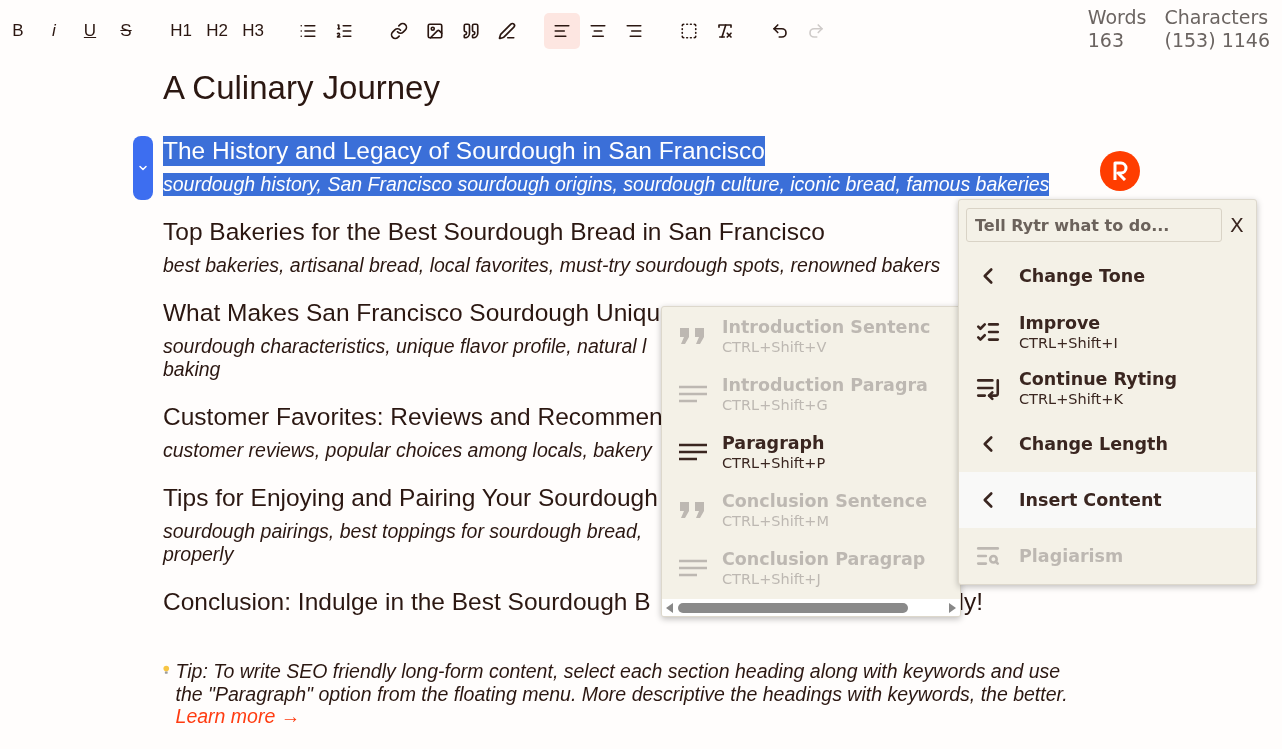 Image resolution: width=1282 pixels, height=749 pixels. I want to click on heading-button: H1, so click(181, 31).